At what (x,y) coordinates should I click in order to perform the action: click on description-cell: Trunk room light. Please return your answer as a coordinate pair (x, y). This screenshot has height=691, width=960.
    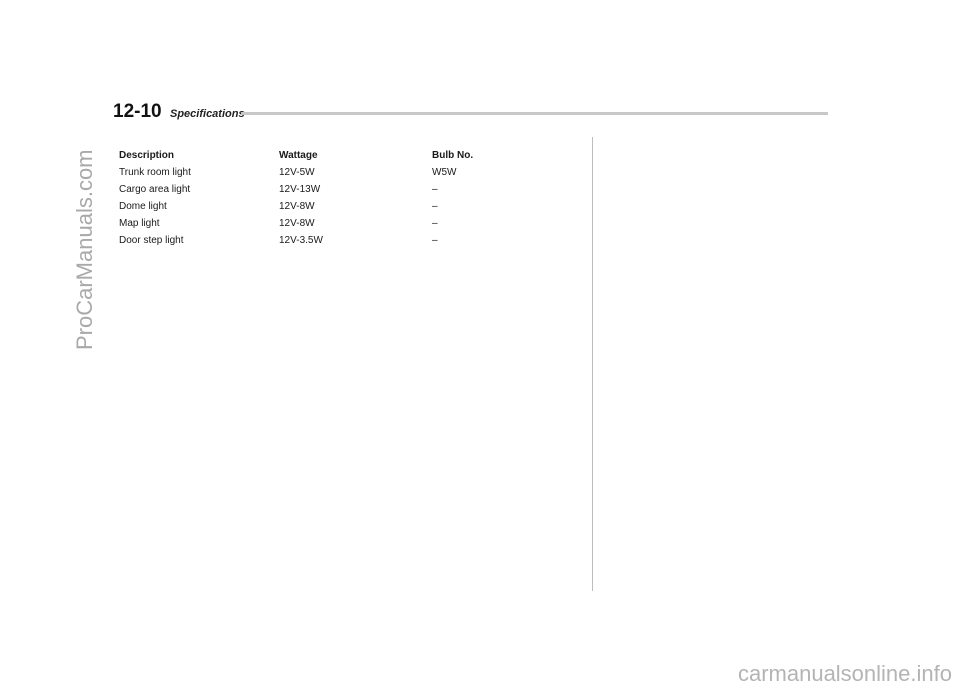
    Looking at the image, I should click on (155, 172).